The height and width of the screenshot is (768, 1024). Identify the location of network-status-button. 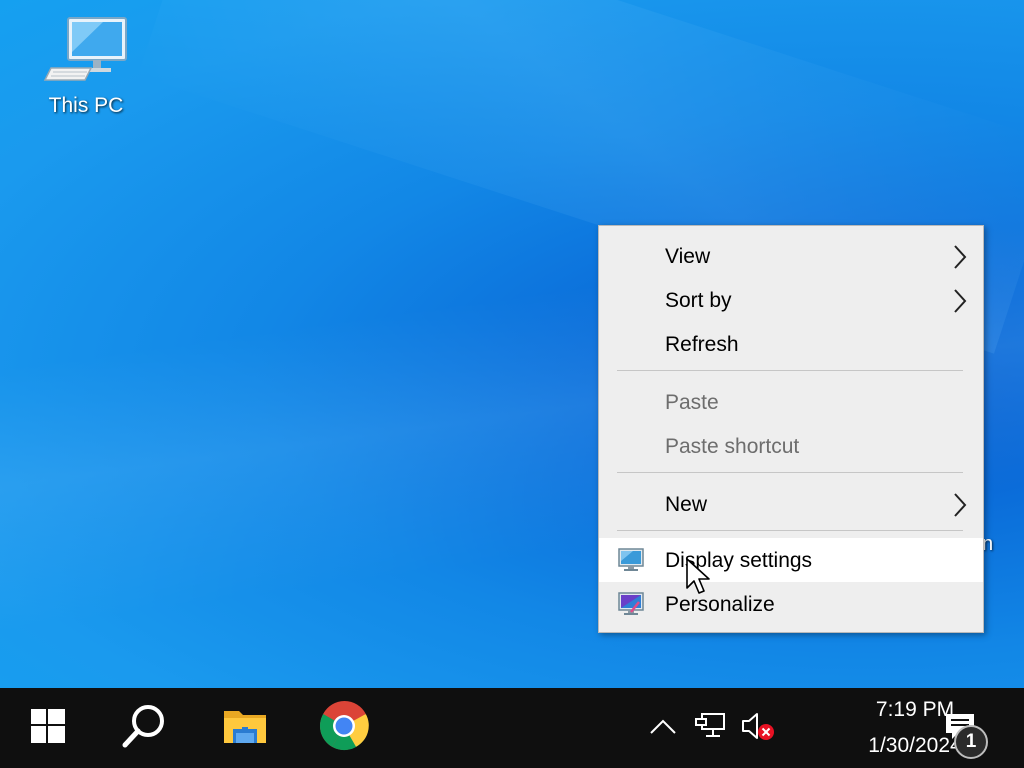
(711, 728).